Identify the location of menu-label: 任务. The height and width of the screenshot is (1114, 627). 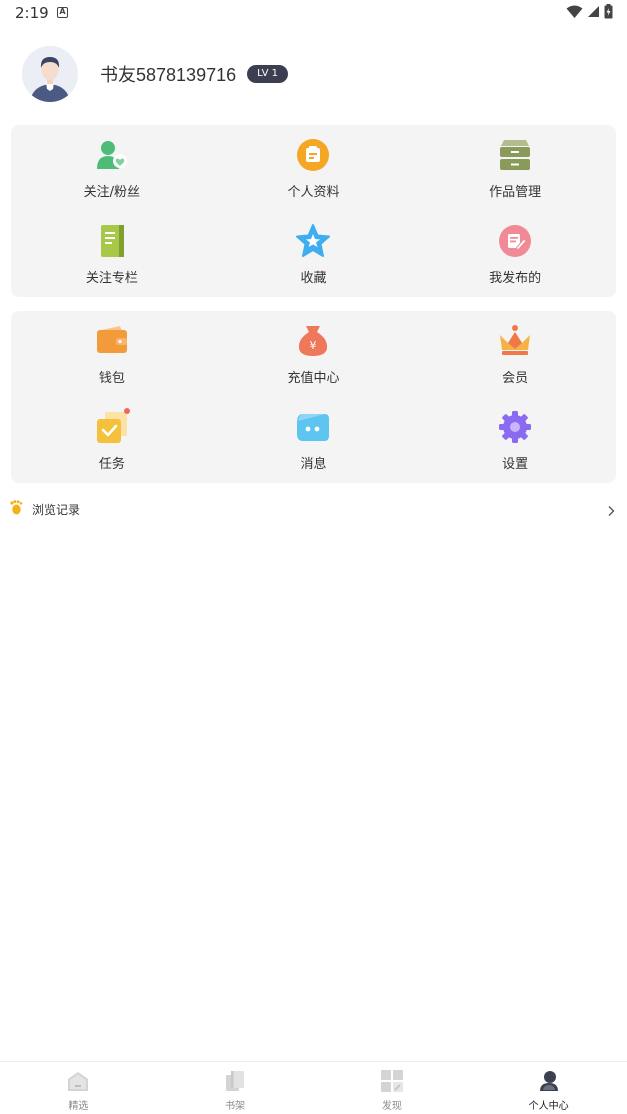
(111, 464).